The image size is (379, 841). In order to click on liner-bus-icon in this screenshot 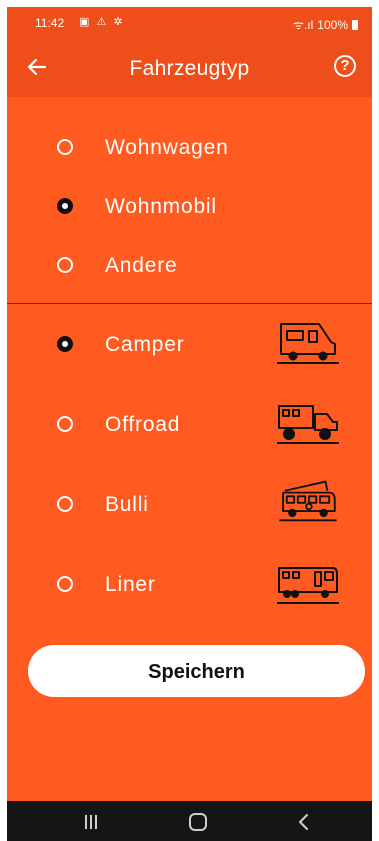, I will do `click(308, 585)`.